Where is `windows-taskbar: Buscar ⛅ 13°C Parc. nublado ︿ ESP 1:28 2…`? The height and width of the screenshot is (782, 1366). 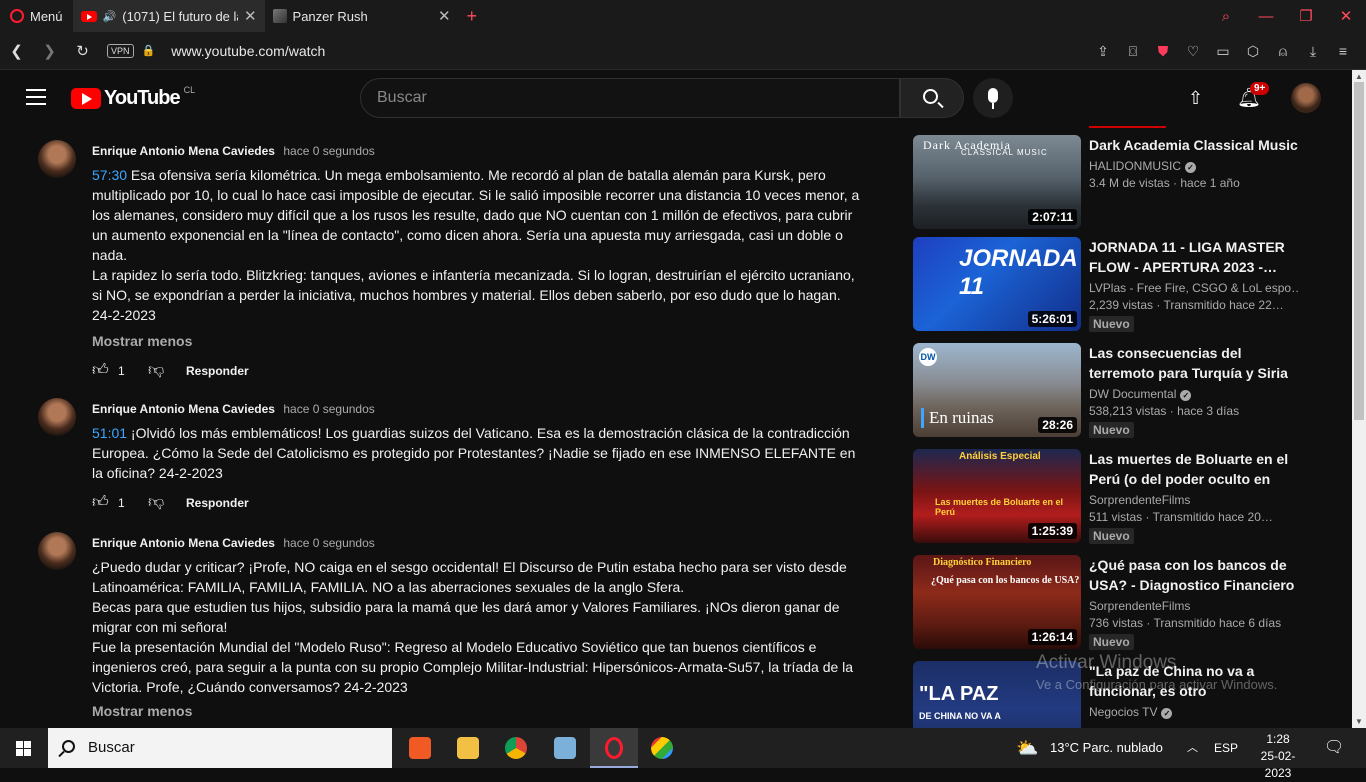
windows-taskbar: Buscar ⛅ 13°C Parc. nublado ︿ ESP 1:28 2… is located at coordinates (683, 754).